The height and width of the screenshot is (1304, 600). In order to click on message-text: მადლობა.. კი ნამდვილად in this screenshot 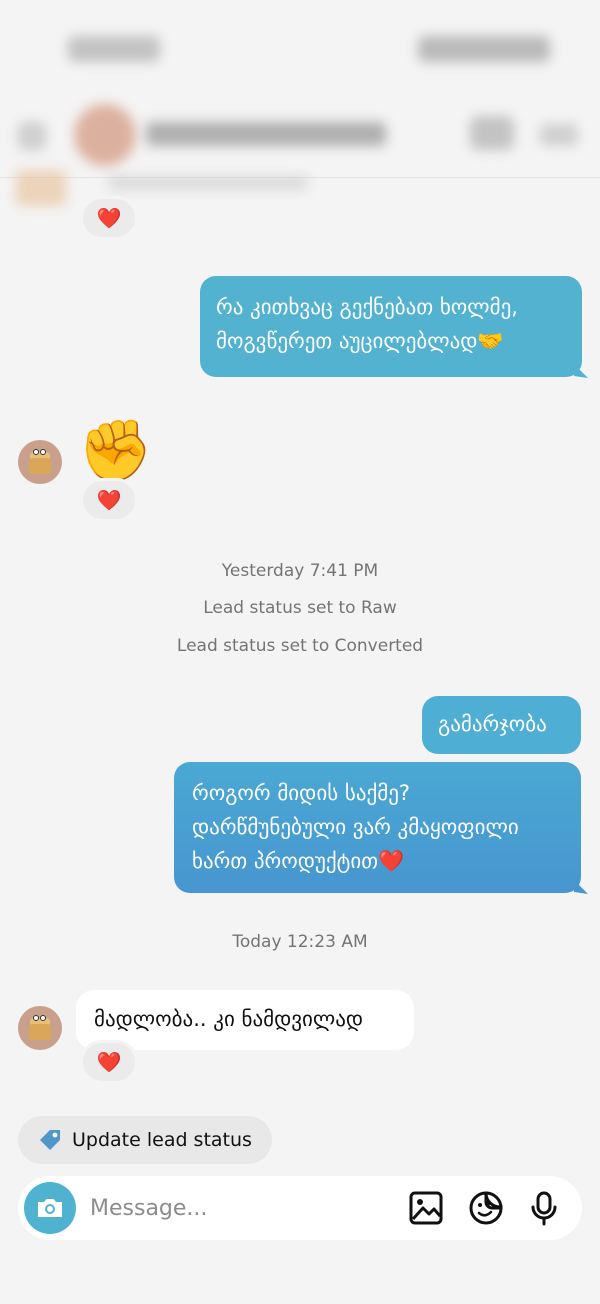, I will do `click(229, 1019)`.